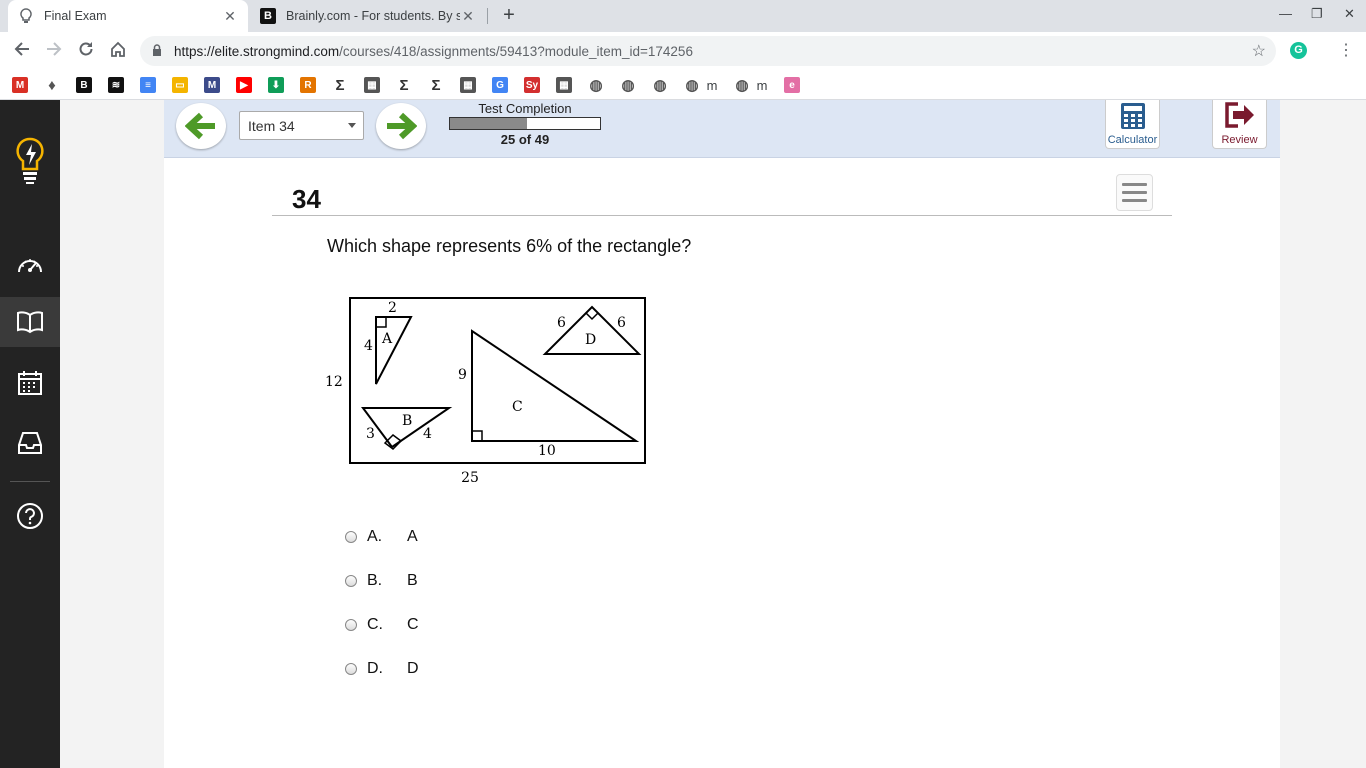 The width and height of the screenshot is (1366, 768). I want to click on right-arrow-icon, so click(402, 126).